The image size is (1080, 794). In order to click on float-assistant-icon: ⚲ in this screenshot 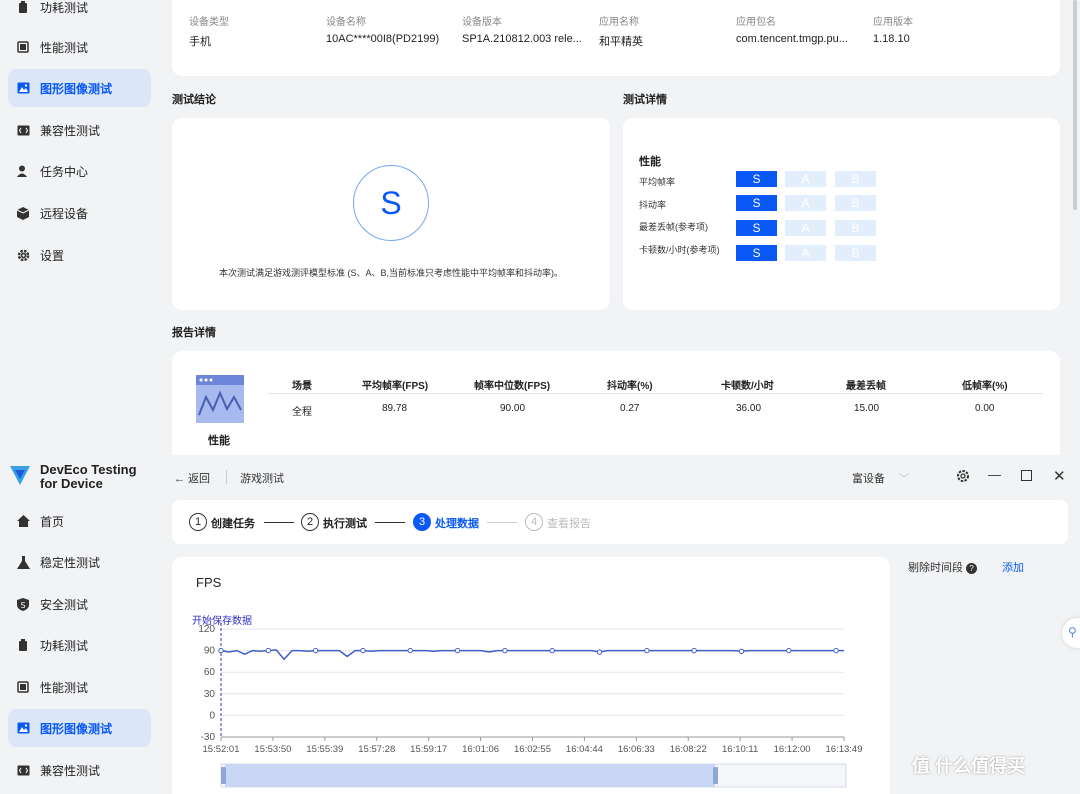, I will do `click(1071, 633)`.